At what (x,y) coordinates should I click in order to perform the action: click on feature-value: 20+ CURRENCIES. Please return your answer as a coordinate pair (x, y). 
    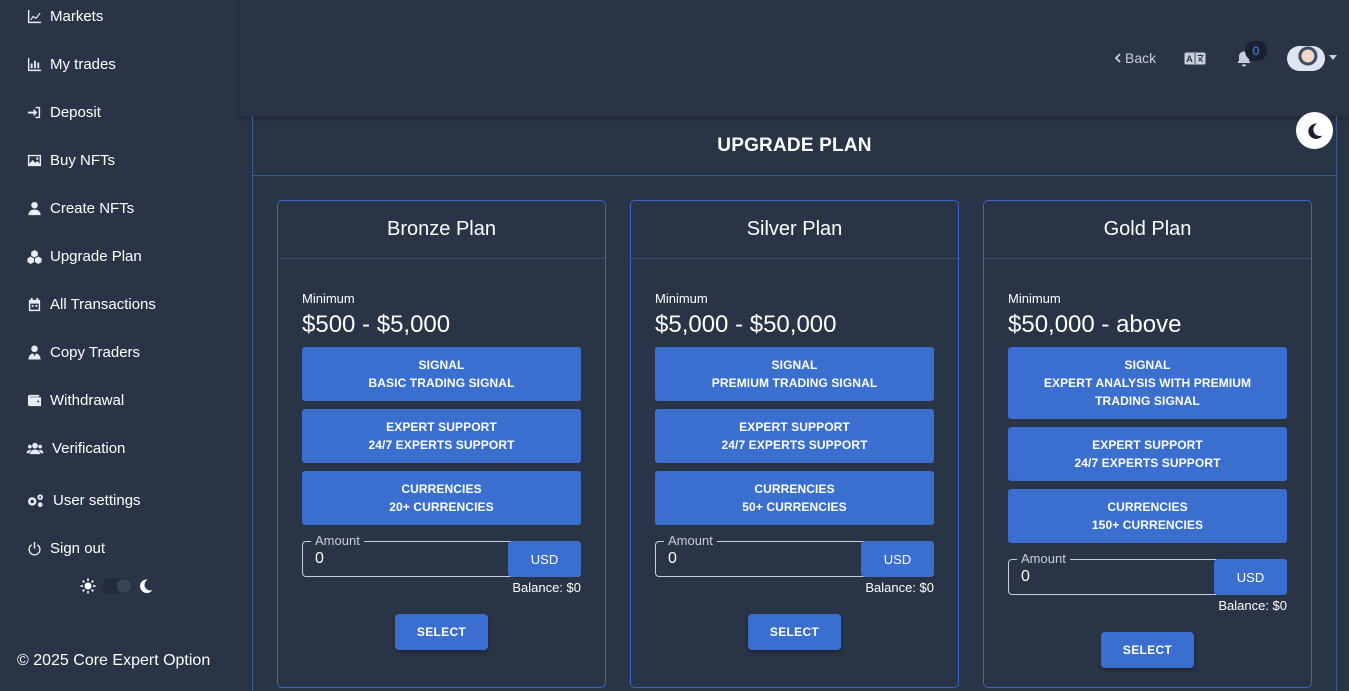
    Looking at the image, I should click on (441, 507).